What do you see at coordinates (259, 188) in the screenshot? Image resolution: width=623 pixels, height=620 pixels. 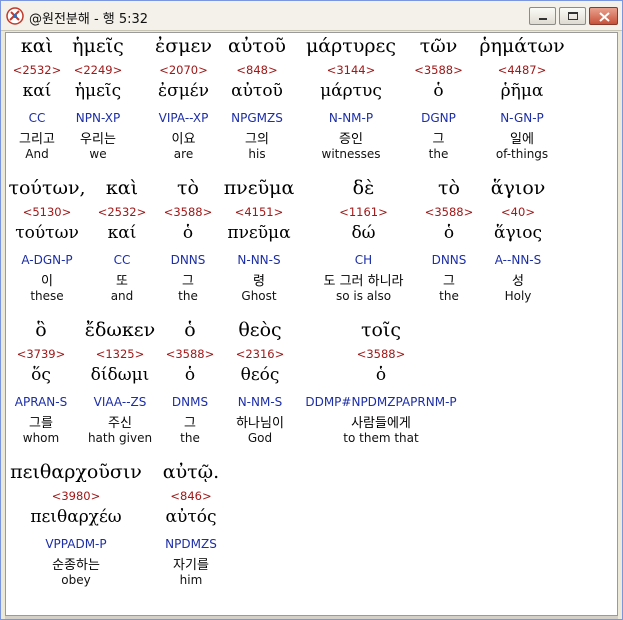 I see `greek-word: πνεῦμα` at bounding box center [259, 188].